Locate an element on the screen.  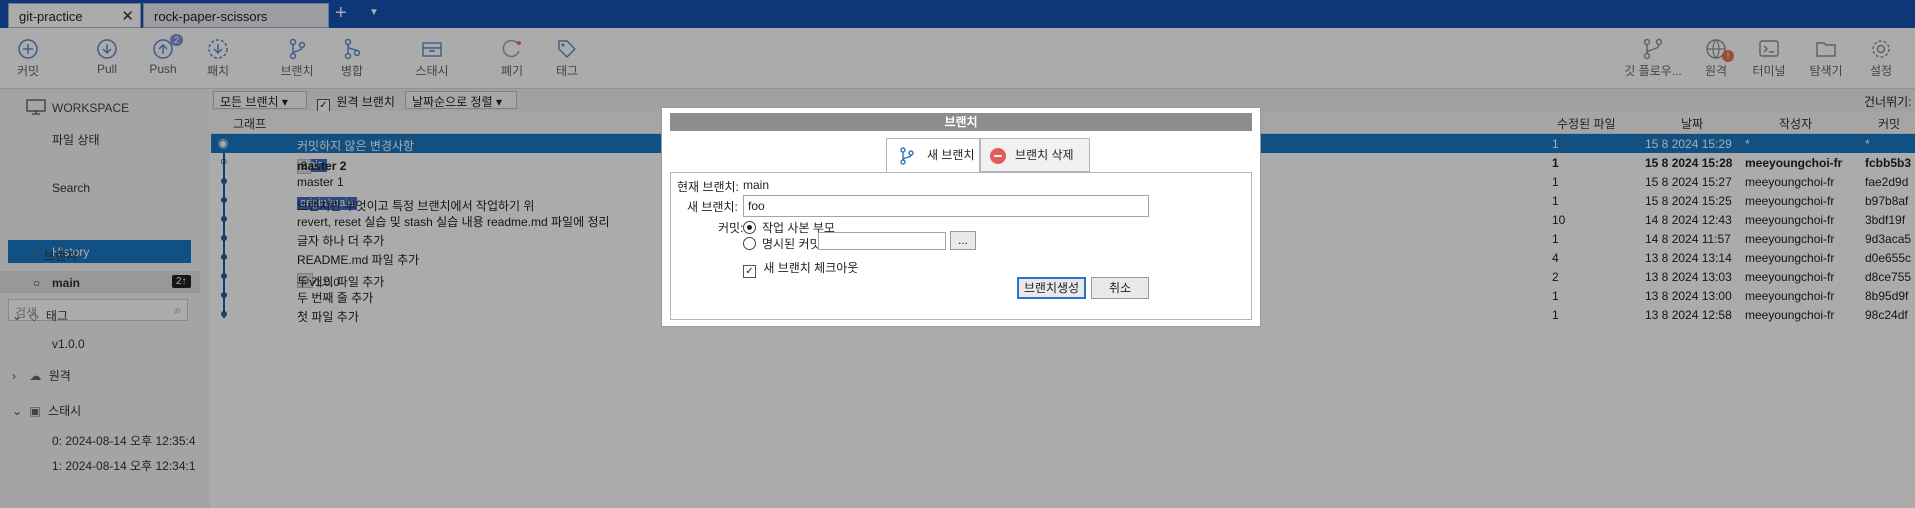
tab-new-branch: 새 브랜치 is located at coordinates (933, 155).